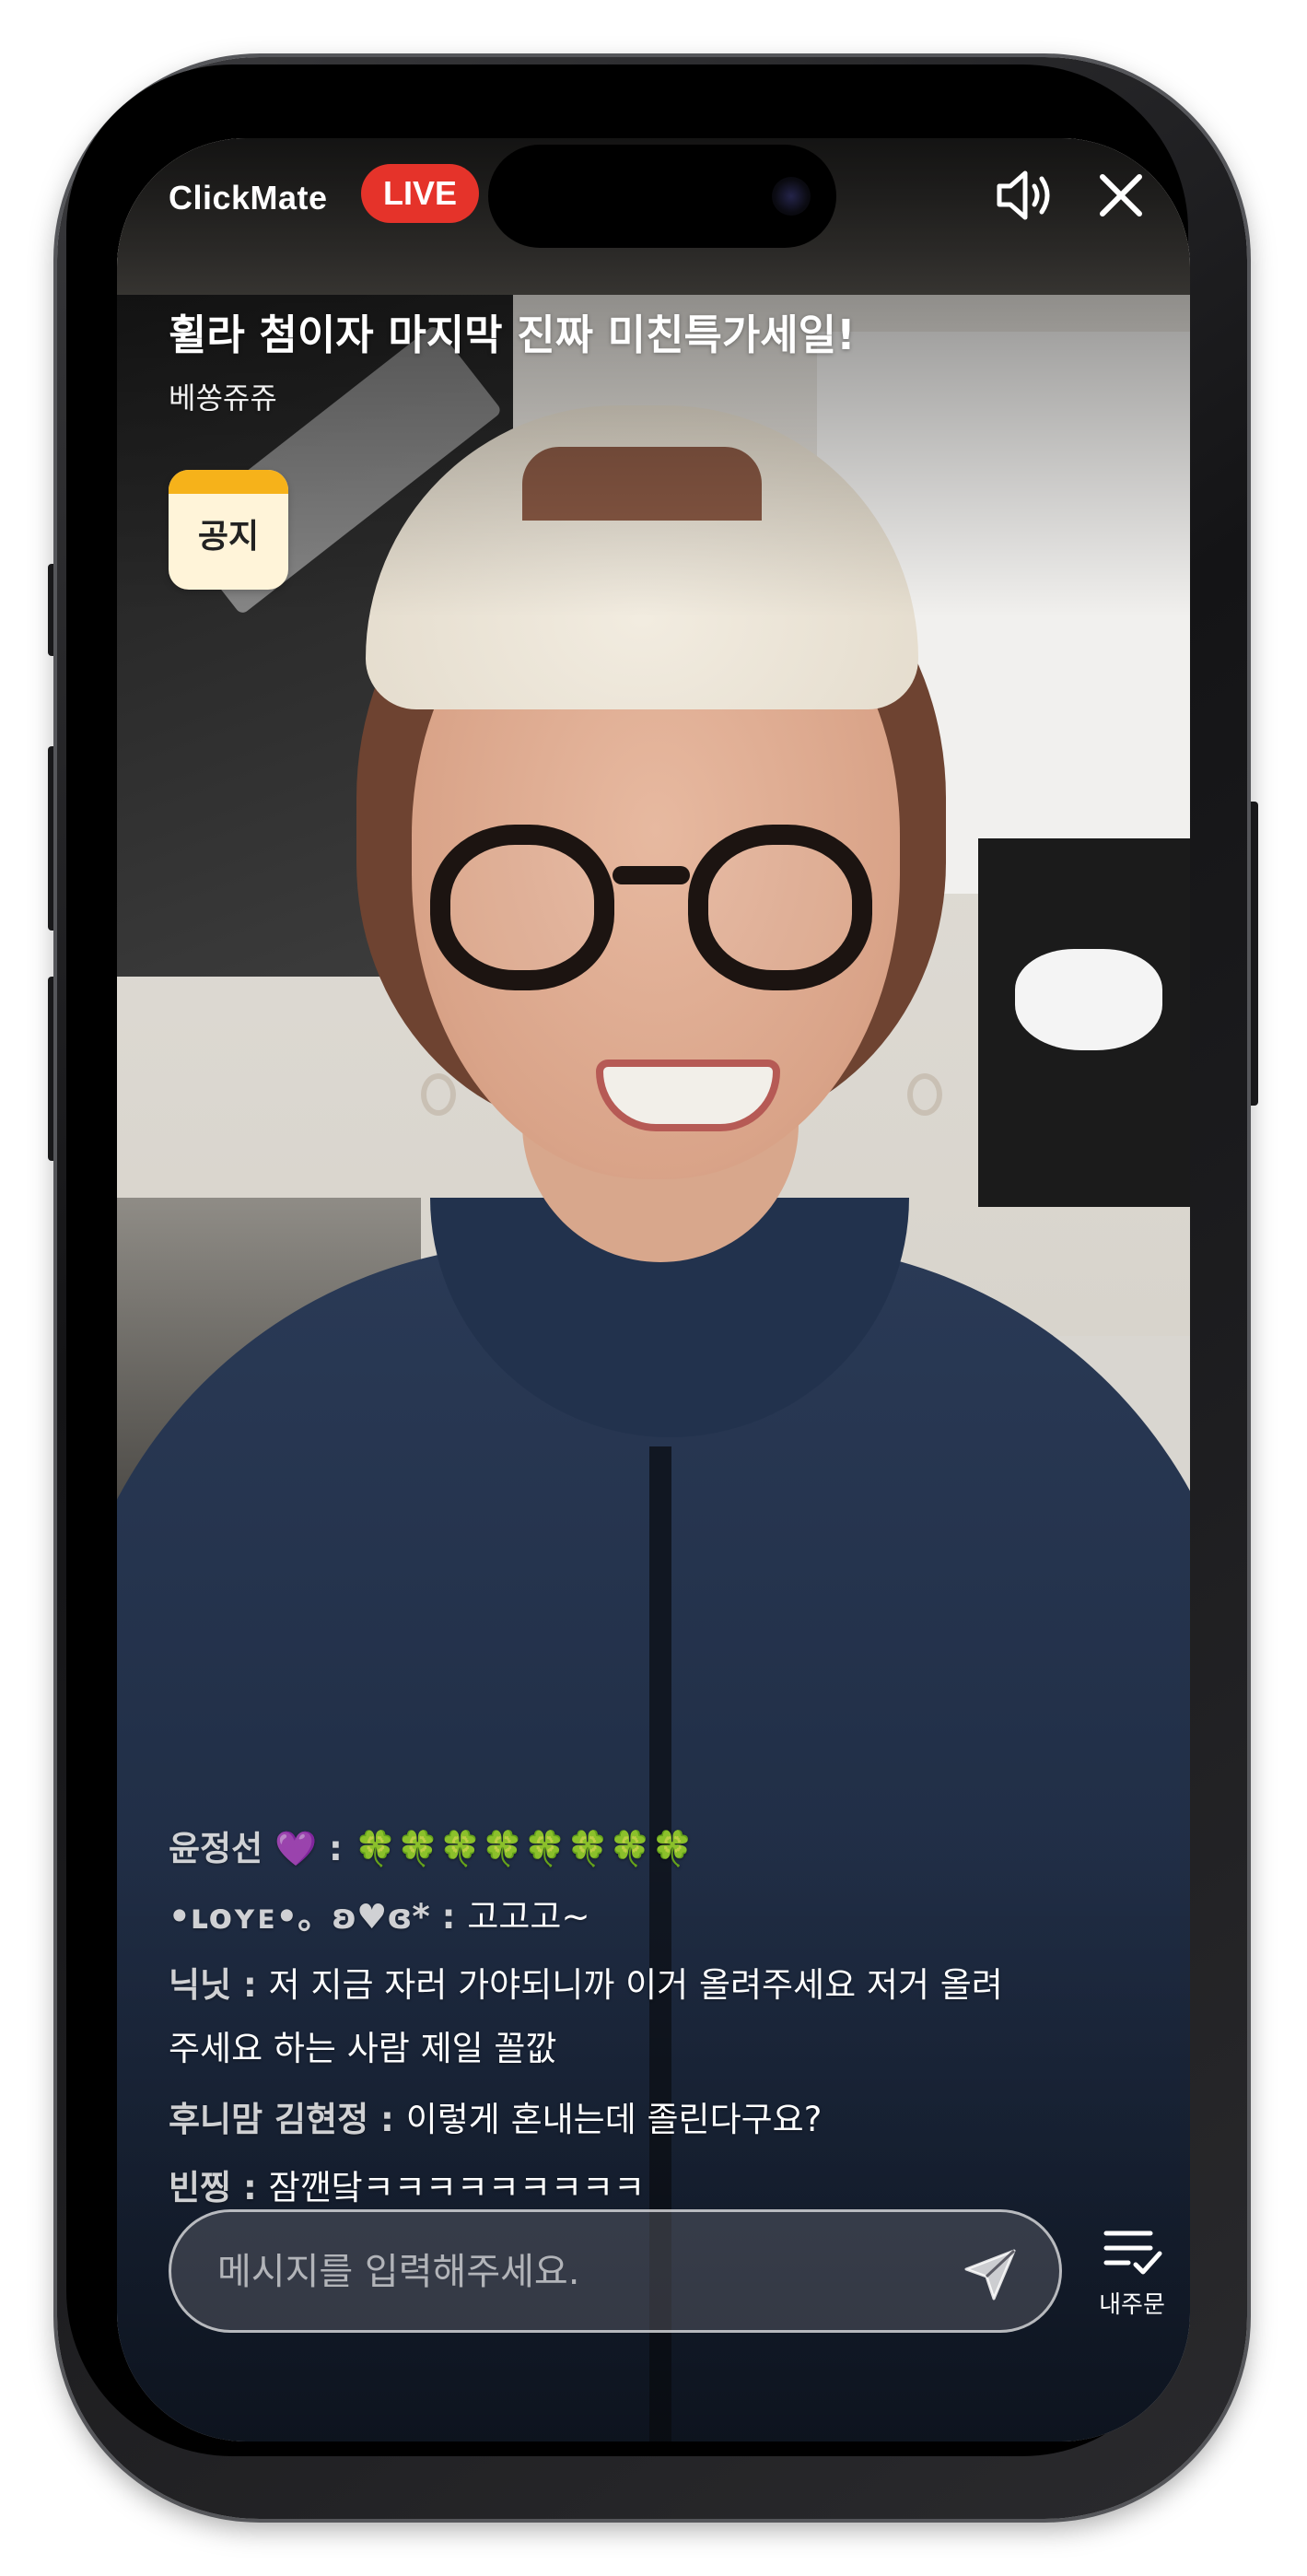  What do you see at coordinates (223, 398) in the screenshot?
I see `host-name: 베쏭쥬쥬` at bounding box center [223, 398].